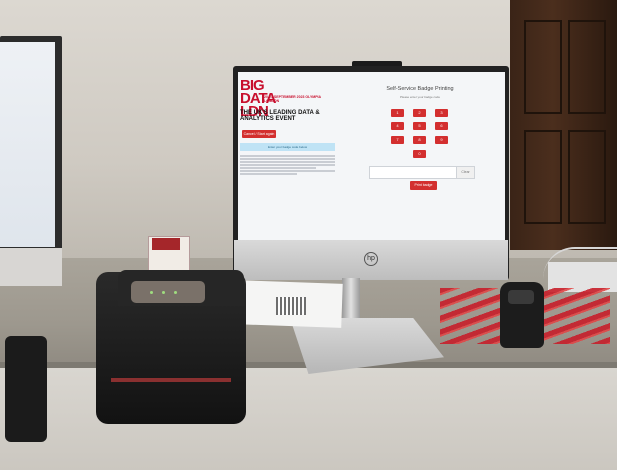 The width and height of the screenshot is (617, 470). Describe the element at coordinates (397, 126) in the screenshot. I see `keypad-key-4: 4` at that location.